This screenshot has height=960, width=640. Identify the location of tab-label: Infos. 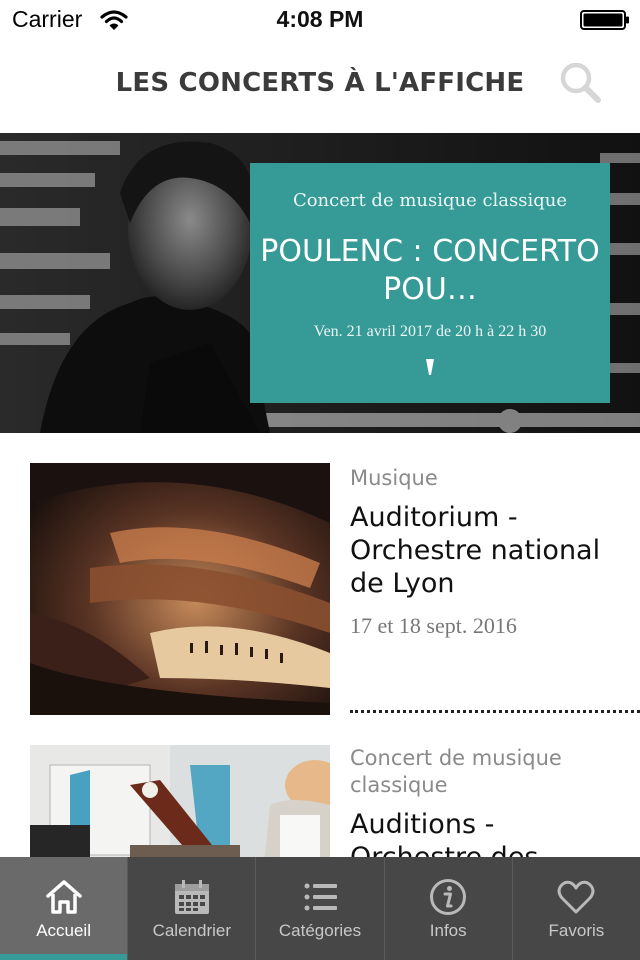
(448, 930).